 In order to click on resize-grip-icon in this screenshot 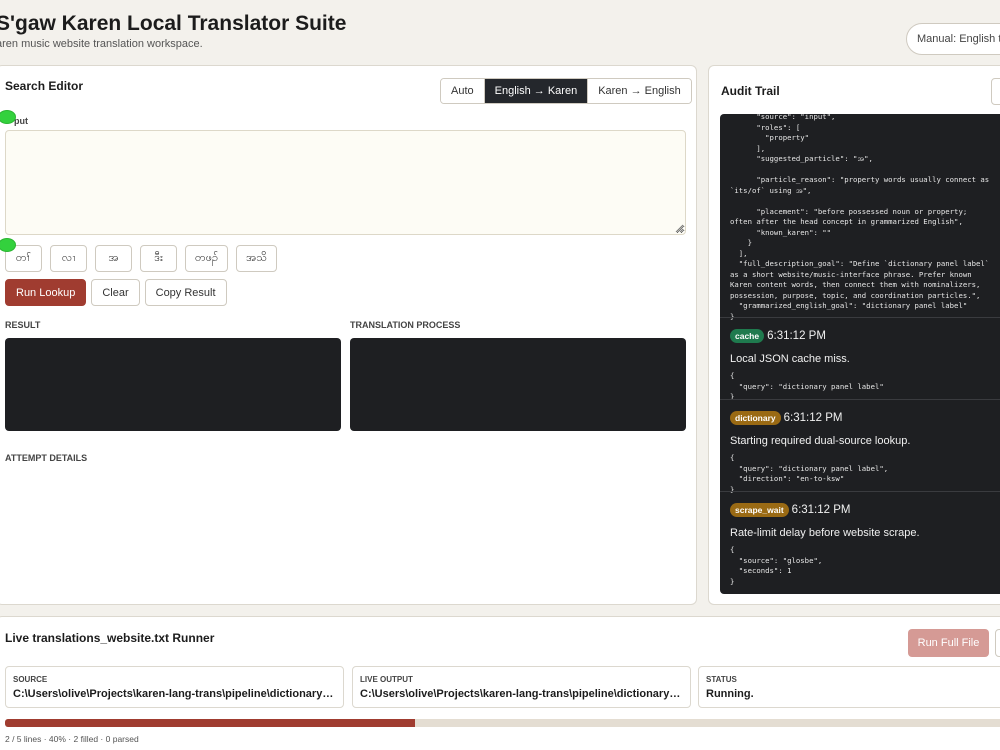, I will do `click(679, 228)`.